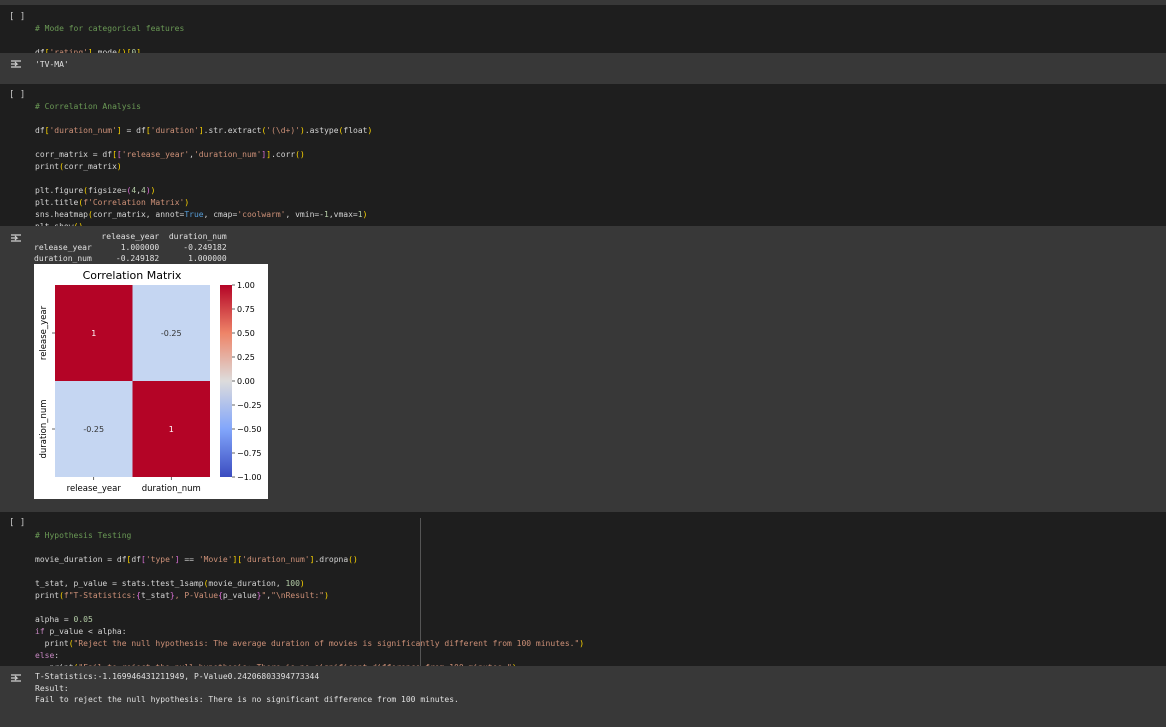  Describe the element at coordinates (52, 688) in the screenshot. I see `ttest-output-line: Result:` at that location.